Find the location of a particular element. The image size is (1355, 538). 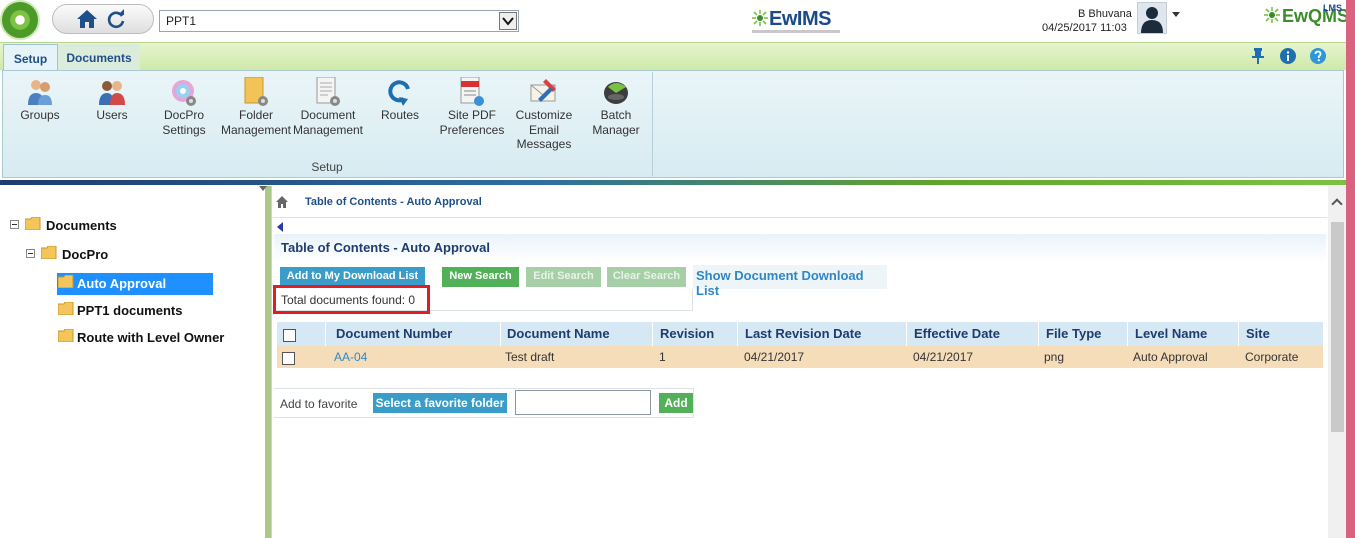

ribbon-button-routes: Routes is located at coordinates (400, 117).